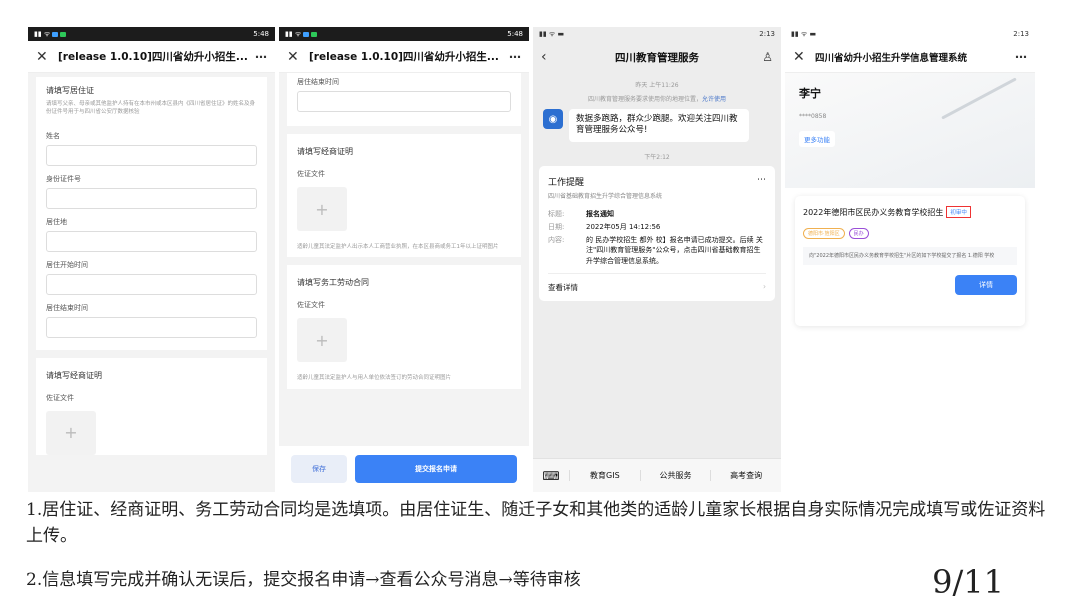  What do you see at coordinates (958, 212) in the screenshot?
I see `status-badge: 初审中` at bounding box center [958, 212].